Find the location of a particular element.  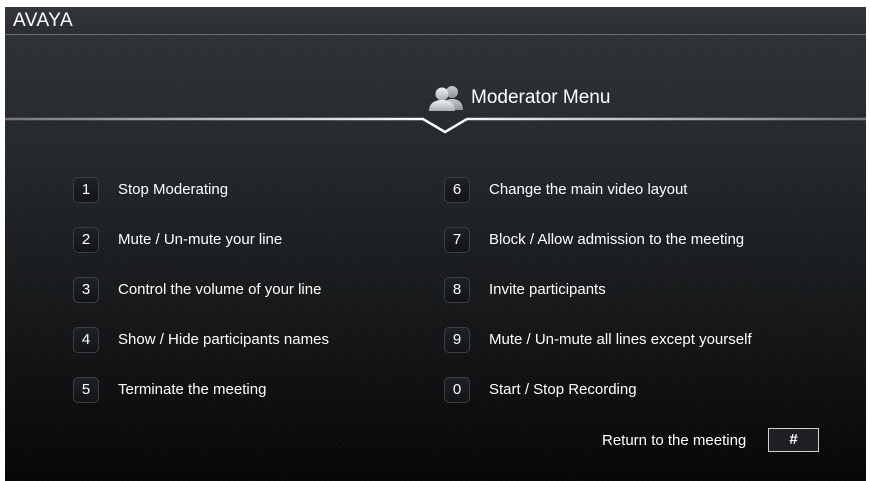

menu-item-label: Control the volume of your line is located at coordinates (220, 289).